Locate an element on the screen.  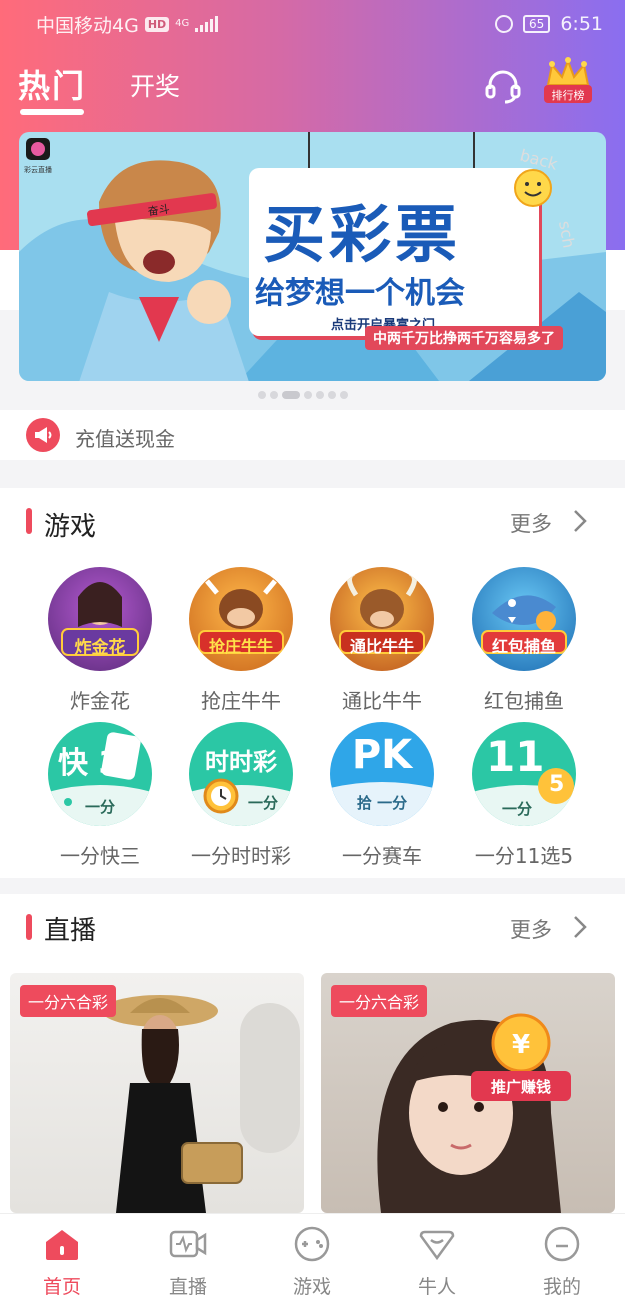
ranking-label: 排行榜 is located at coordinates (568, 95).